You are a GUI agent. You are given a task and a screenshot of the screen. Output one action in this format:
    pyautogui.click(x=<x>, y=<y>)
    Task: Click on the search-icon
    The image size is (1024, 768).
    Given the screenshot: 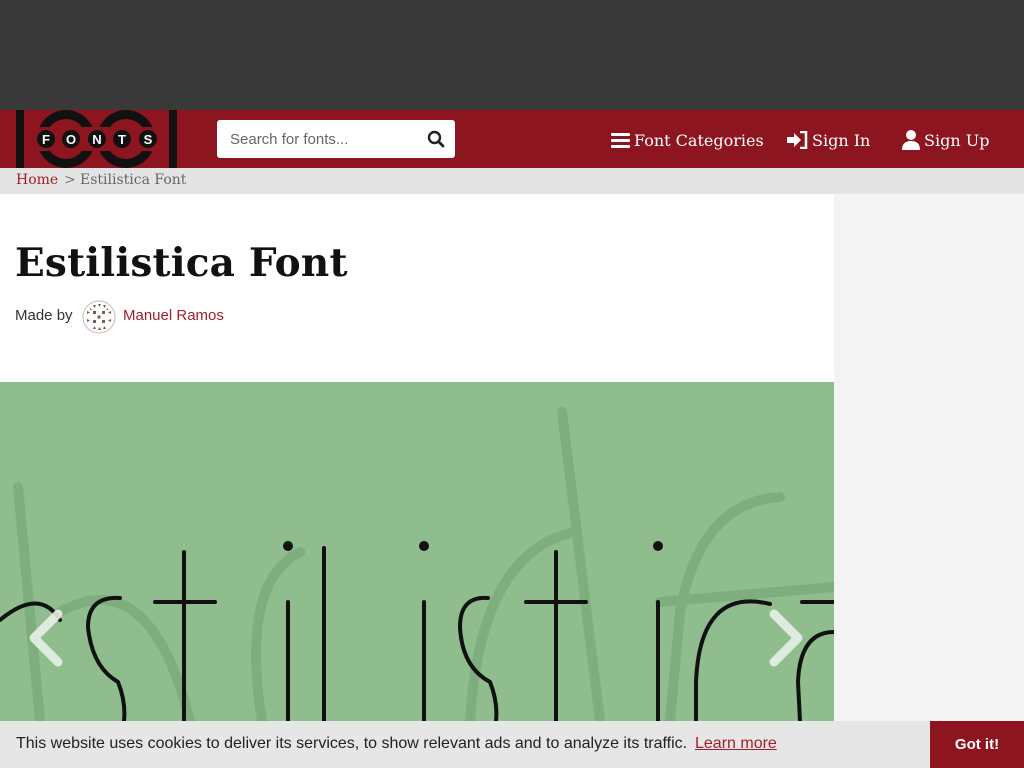 What is the action you would take?
    pyautogui.click(x=436, y=139)
    